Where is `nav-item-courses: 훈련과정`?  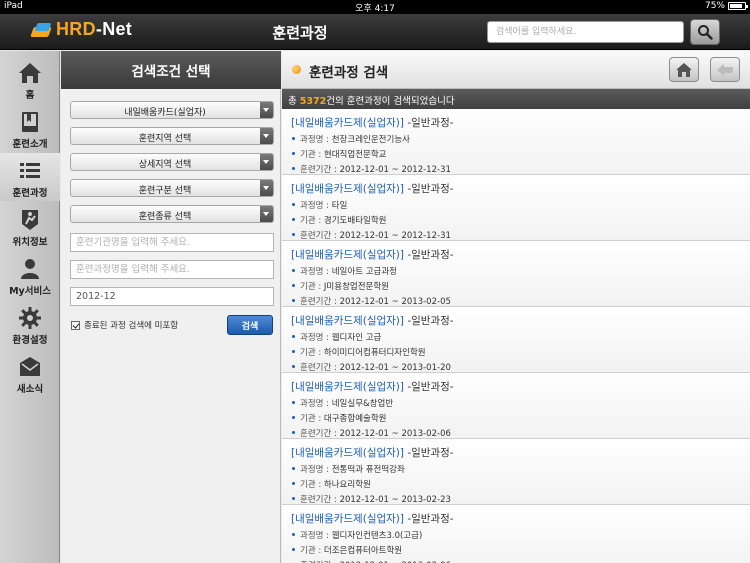 nav-item-courses: 훈련과정 is located at coordinates (30, 177).